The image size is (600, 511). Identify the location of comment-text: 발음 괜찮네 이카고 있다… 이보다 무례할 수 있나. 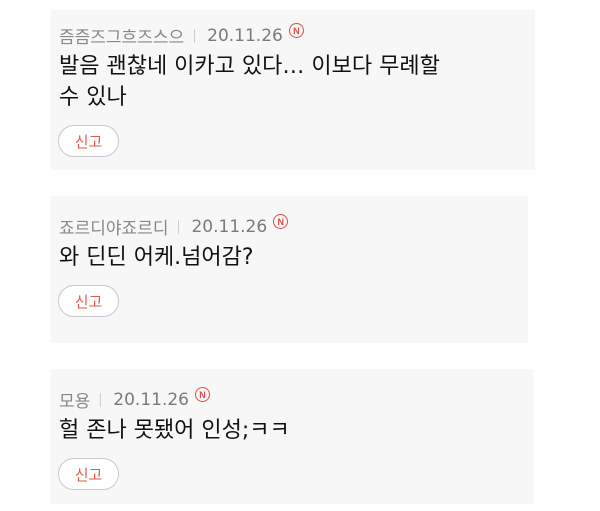
(249, 82).